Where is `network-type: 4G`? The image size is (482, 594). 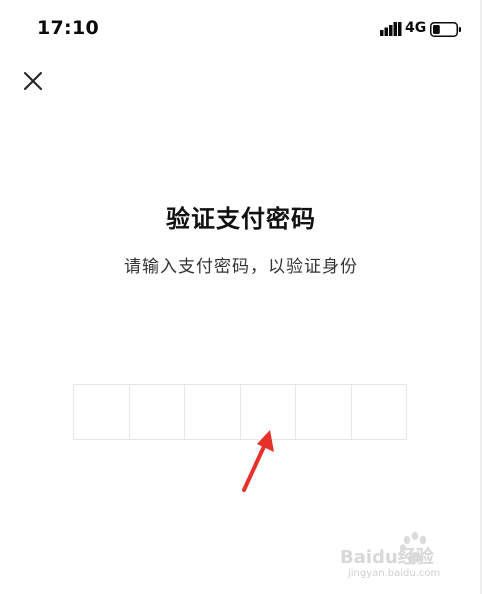 network-type: 4G is located at coordinates (416, 28).